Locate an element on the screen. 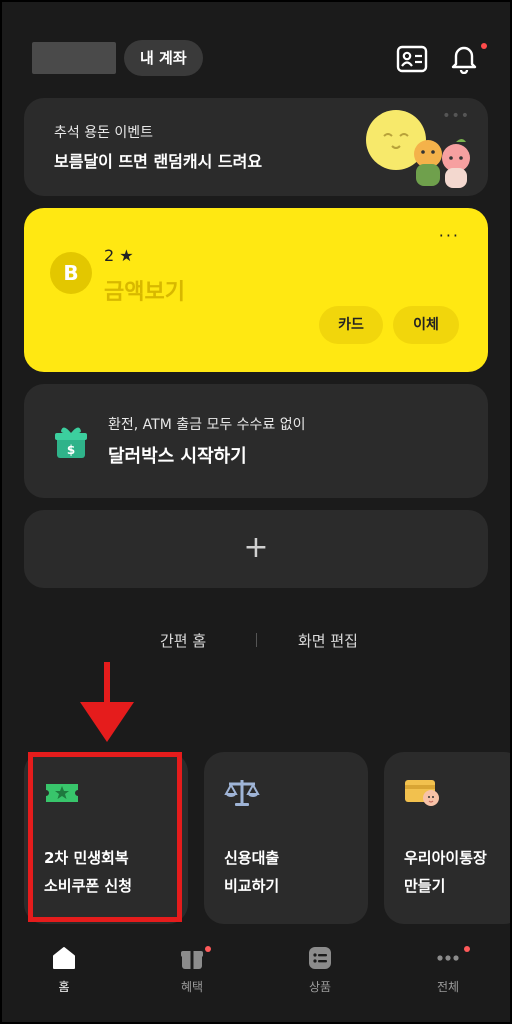  transfer-button: 이체 is located at coordinates (426, 325).